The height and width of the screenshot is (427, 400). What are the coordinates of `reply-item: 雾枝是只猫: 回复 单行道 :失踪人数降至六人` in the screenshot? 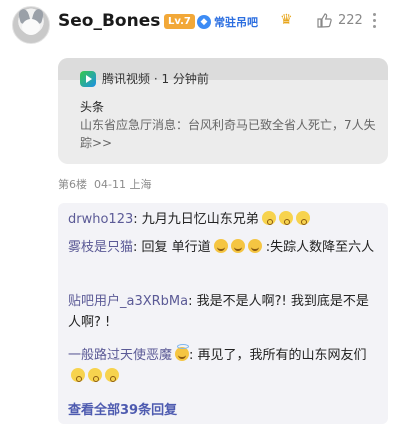 It's located at (224, 247).